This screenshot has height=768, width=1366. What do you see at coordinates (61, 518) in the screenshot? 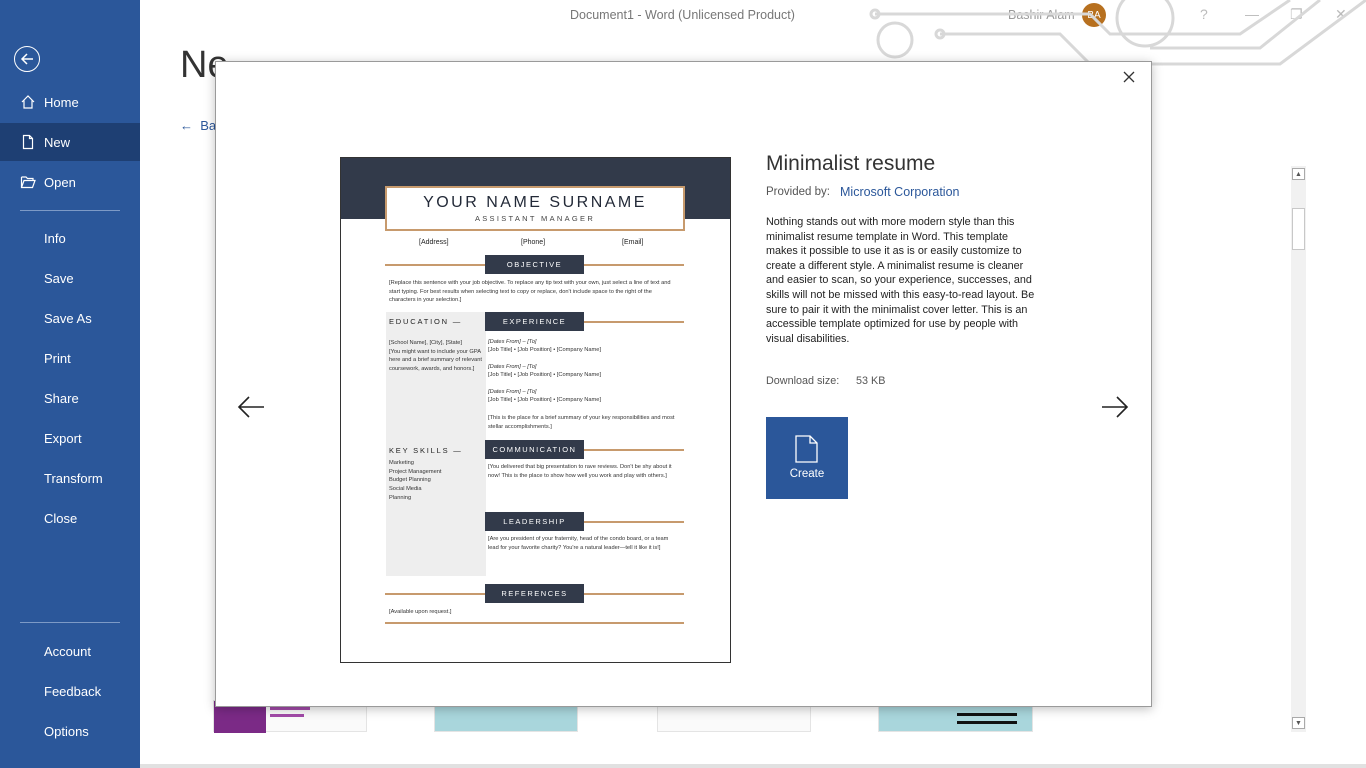
I see `sidebar-item-label: Close` at bounding box center [61, 518].